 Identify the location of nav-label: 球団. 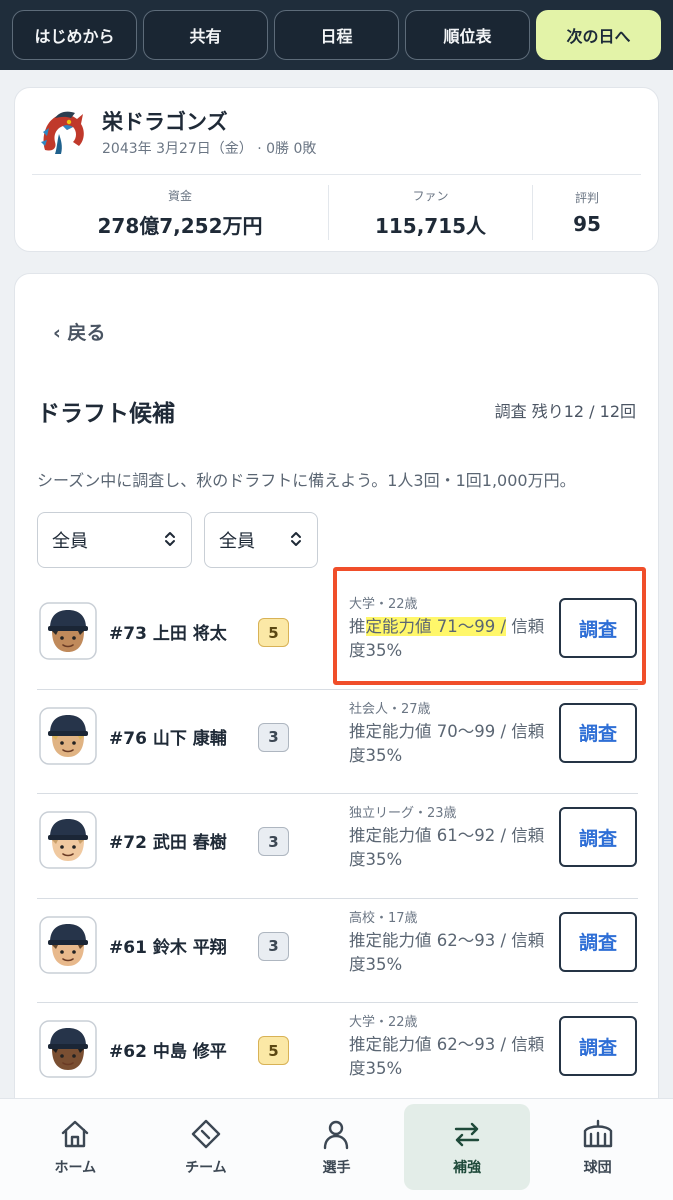
(597, 1168).